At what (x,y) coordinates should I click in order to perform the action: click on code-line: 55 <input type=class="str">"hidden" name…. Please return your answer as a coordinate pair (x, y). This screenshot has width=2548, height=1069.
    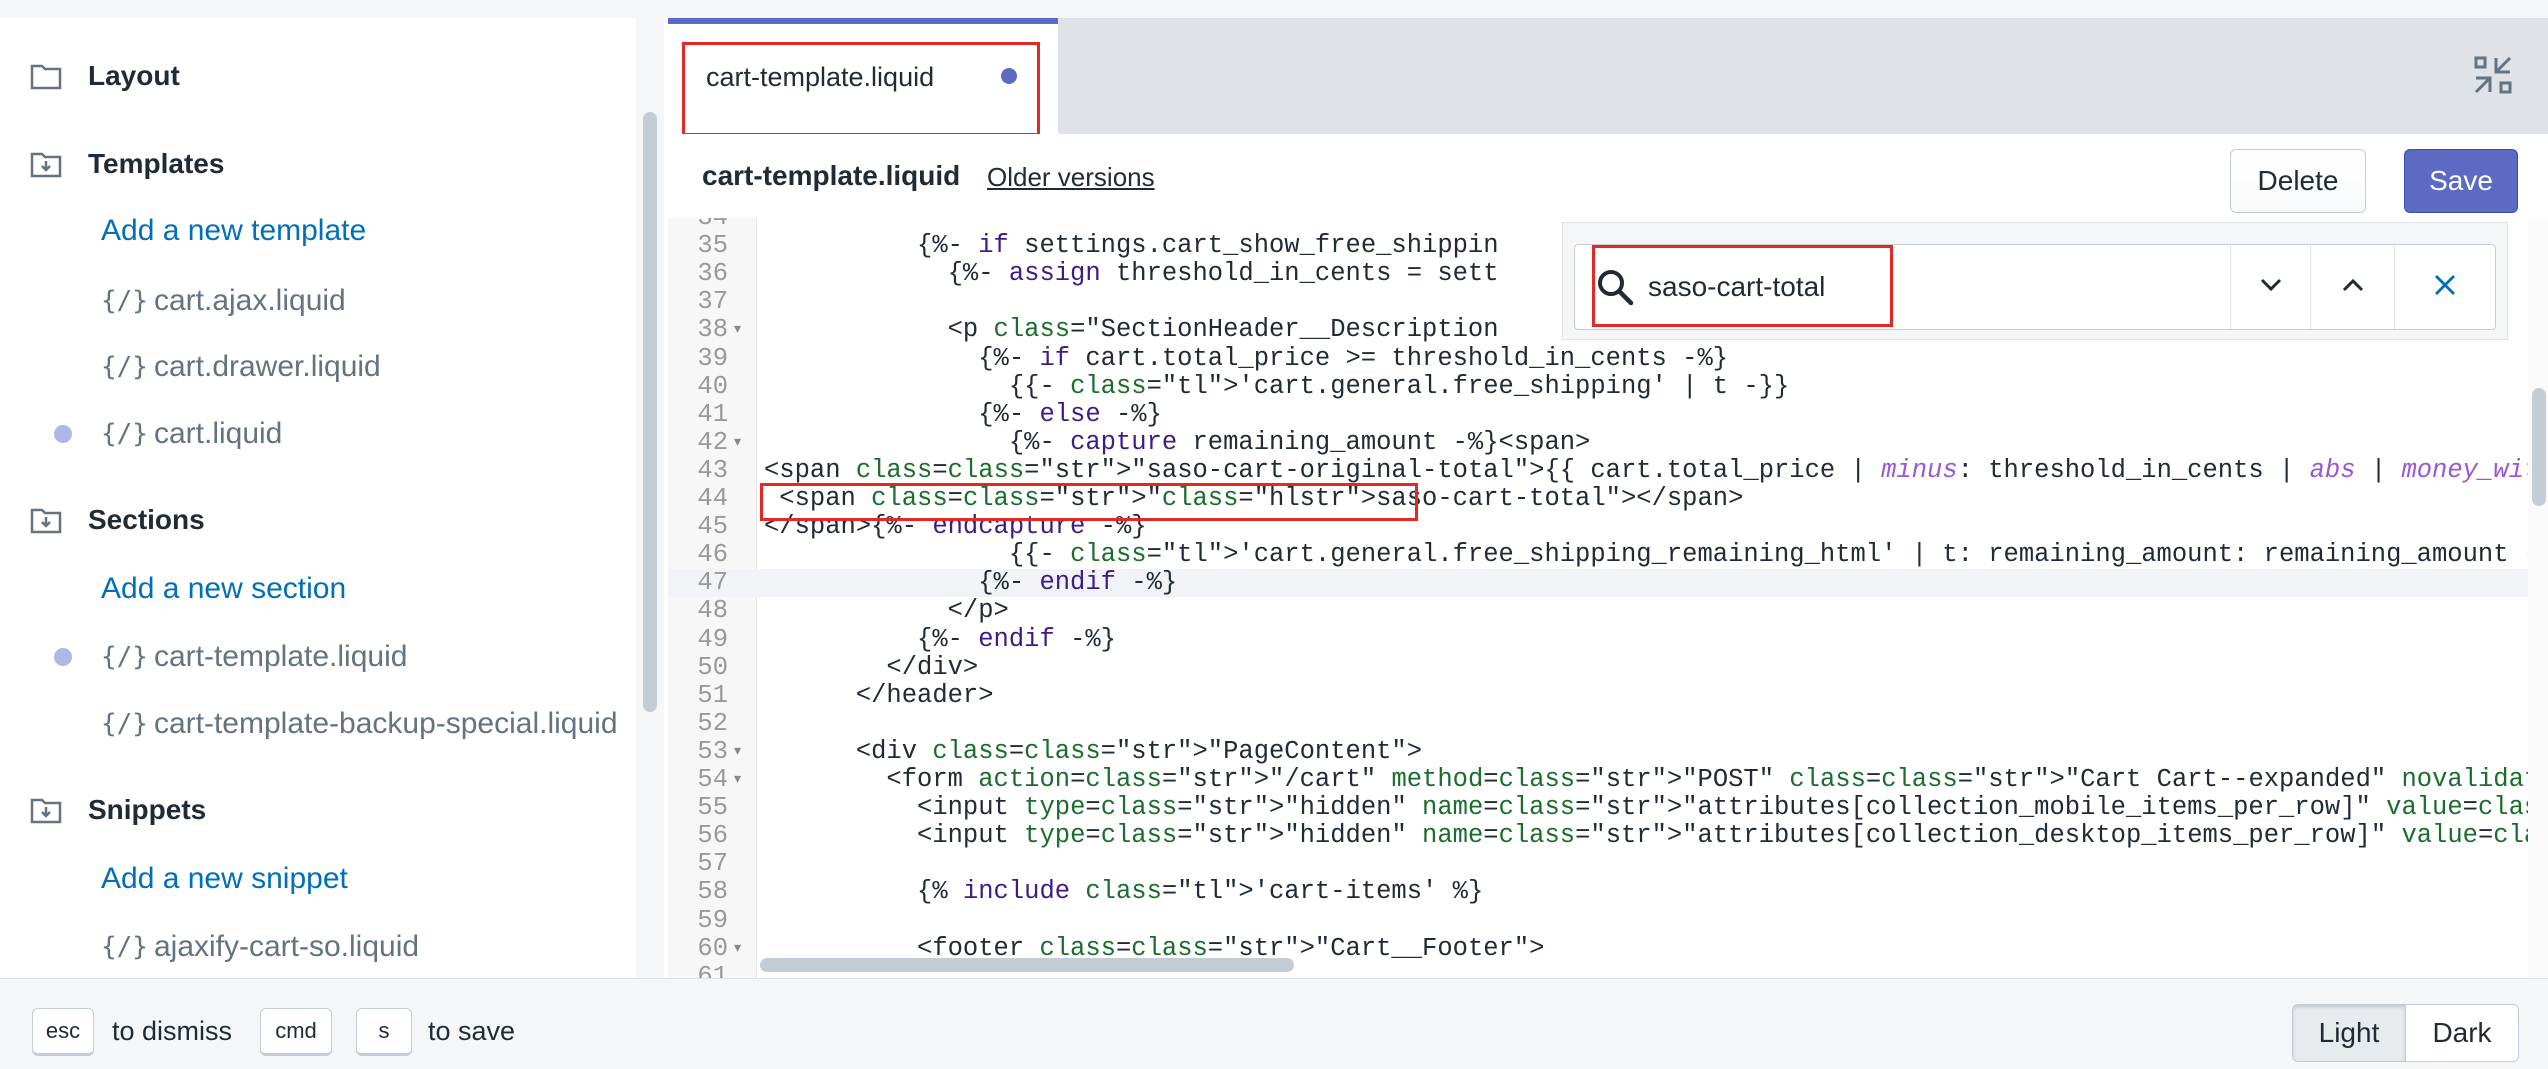
    Looking at the image, I should click on (1598, 808).